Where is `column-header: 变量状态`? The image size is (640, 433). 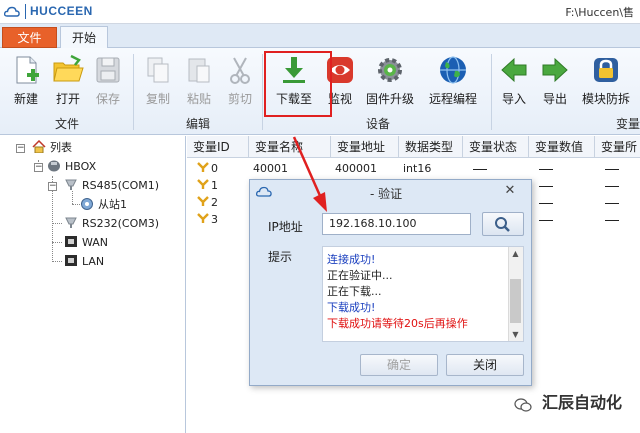 column-header: 变量状态 is located at coordinates (496, 147).